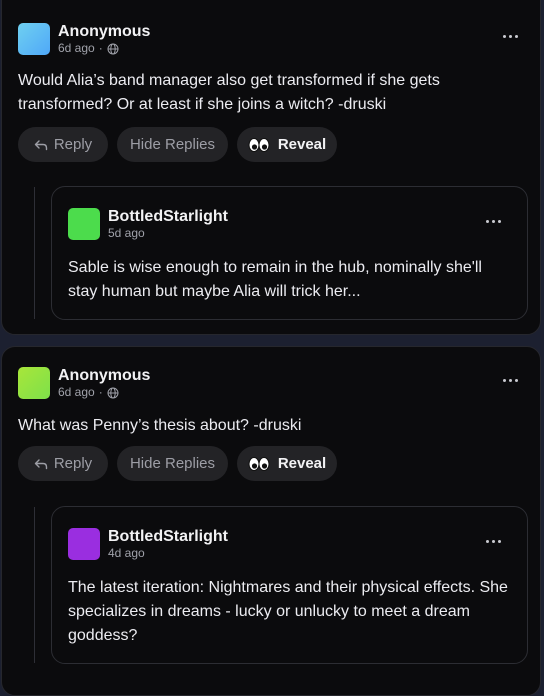 This screenshot has width=544, height=696. I want to click on reply-header: BottledStarlight 4d ago, so click(148, 544).